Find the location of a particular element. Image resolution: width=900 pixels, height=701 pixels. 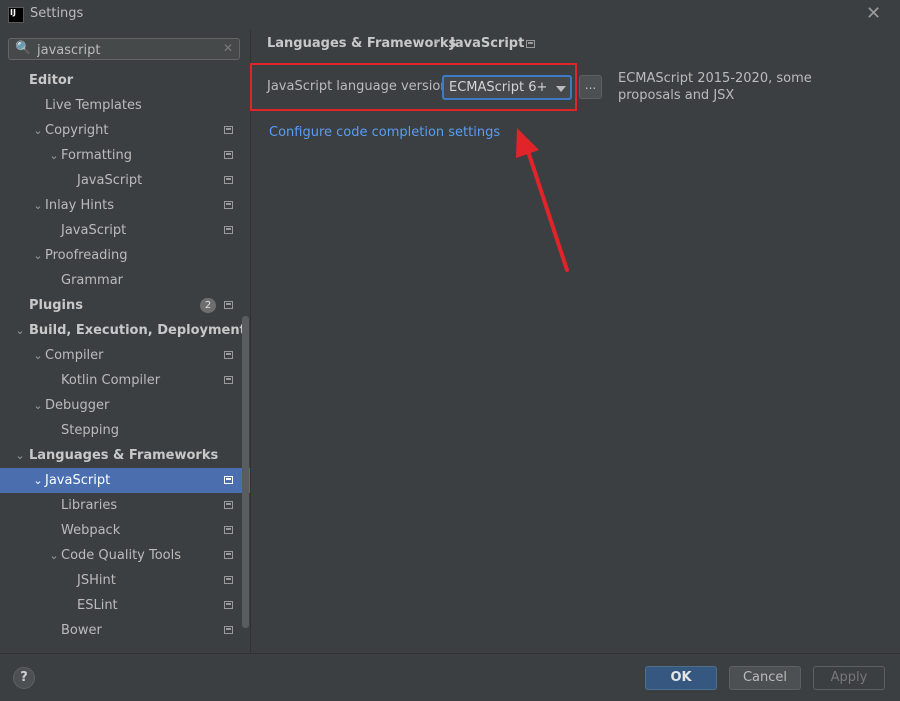

tree-item: Live Templates is located at coordinates (125, 105).